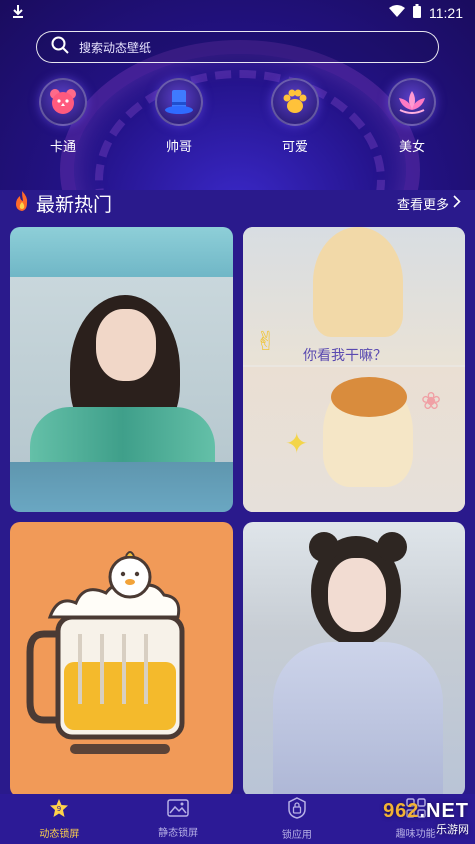 Image resolution: width=475 pixels, height=844 pixels. Describe the element at coordinates (178, 810) in the screenshot. I see `image-icon` at that location.